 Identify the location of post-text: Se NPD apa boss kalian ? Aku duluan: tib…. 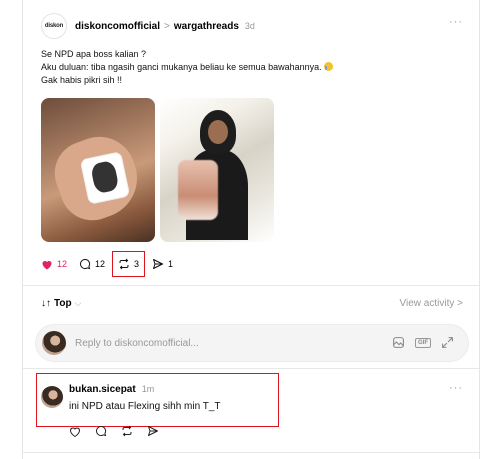
(187, 67).